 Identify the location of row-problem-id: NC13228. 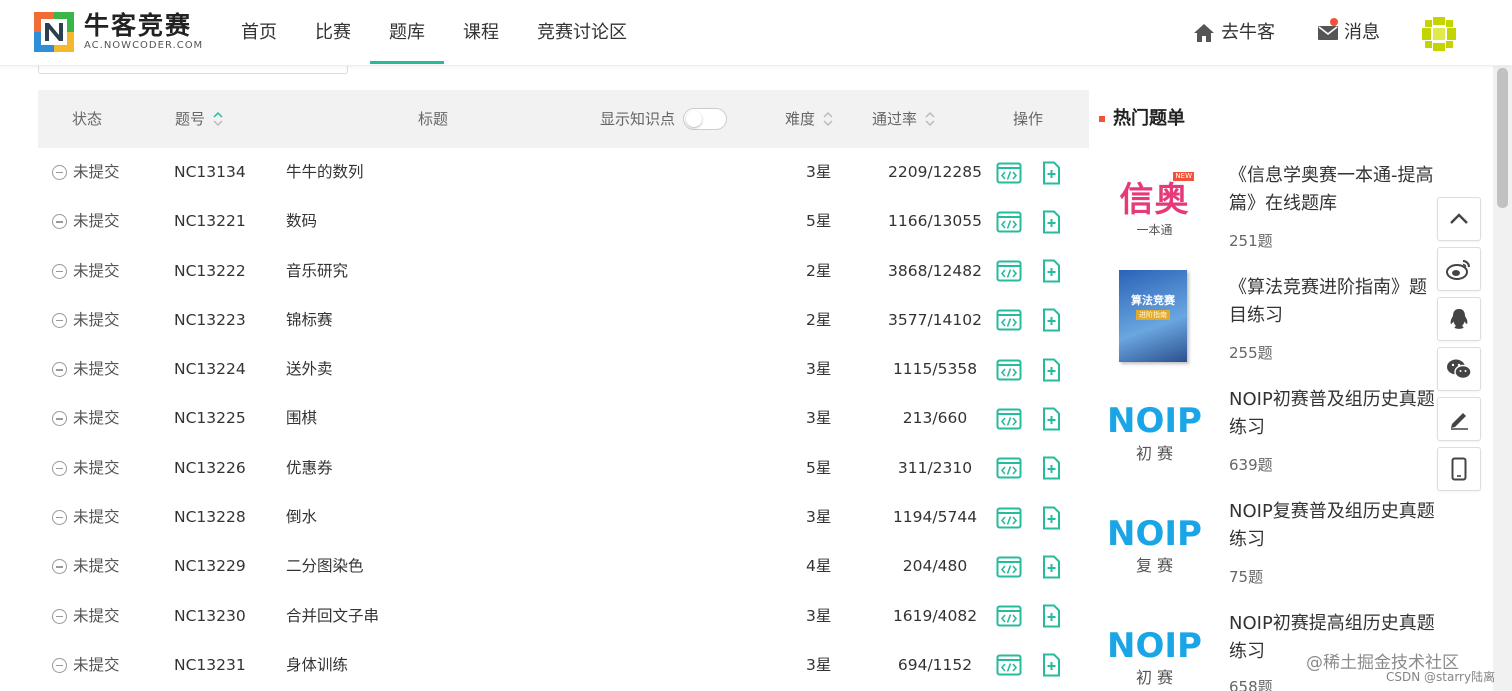
(210, 517).